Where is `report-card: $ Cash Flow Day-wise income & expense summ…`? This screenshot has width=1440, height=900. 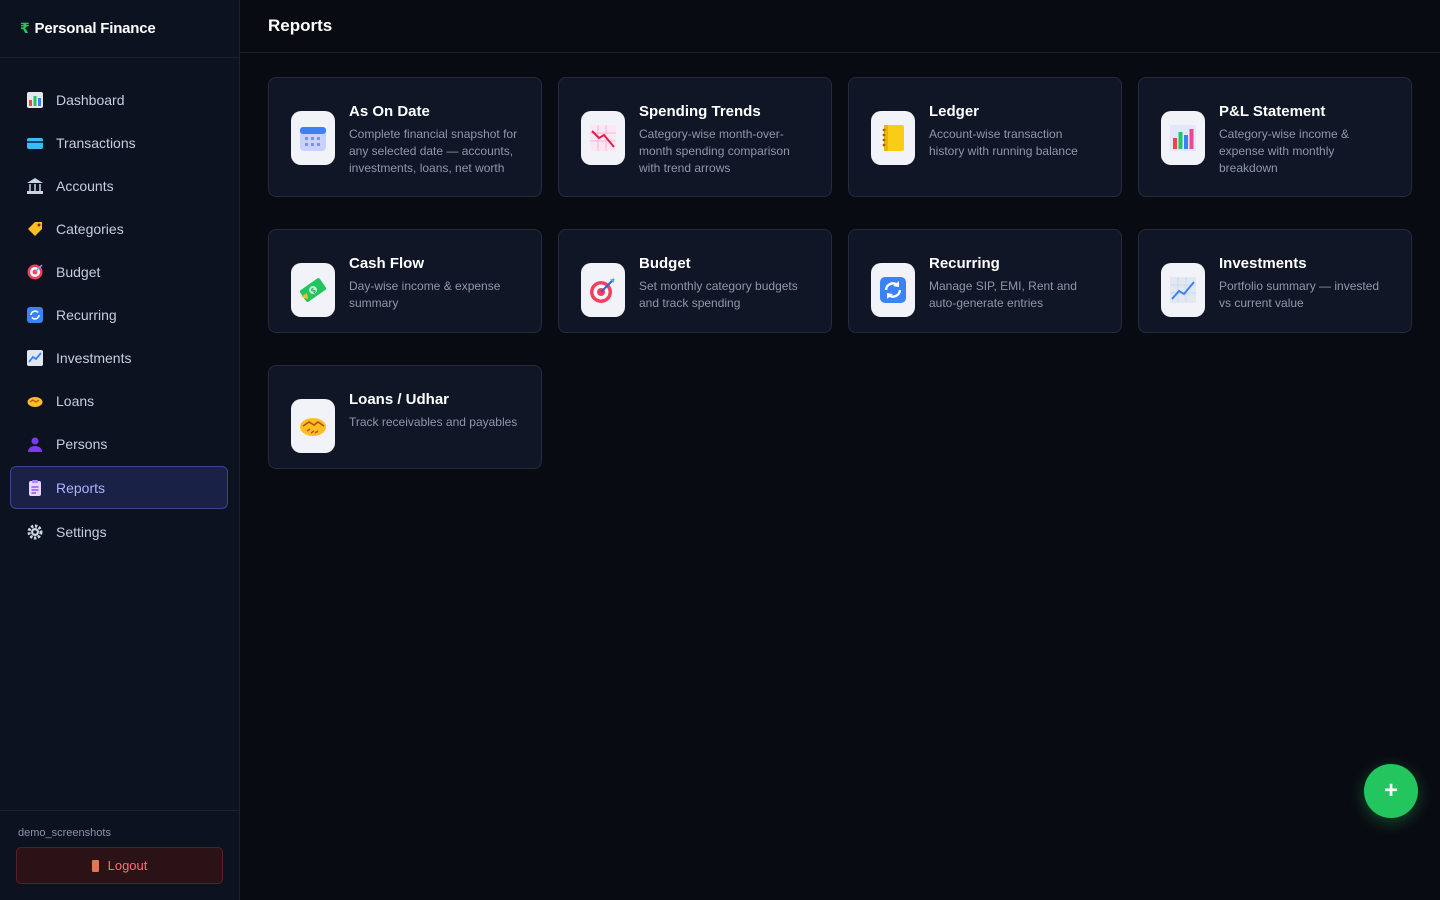 report-card: $ Cash Flow Day-wise income & expense summ… is located at coordinates (405, 281).